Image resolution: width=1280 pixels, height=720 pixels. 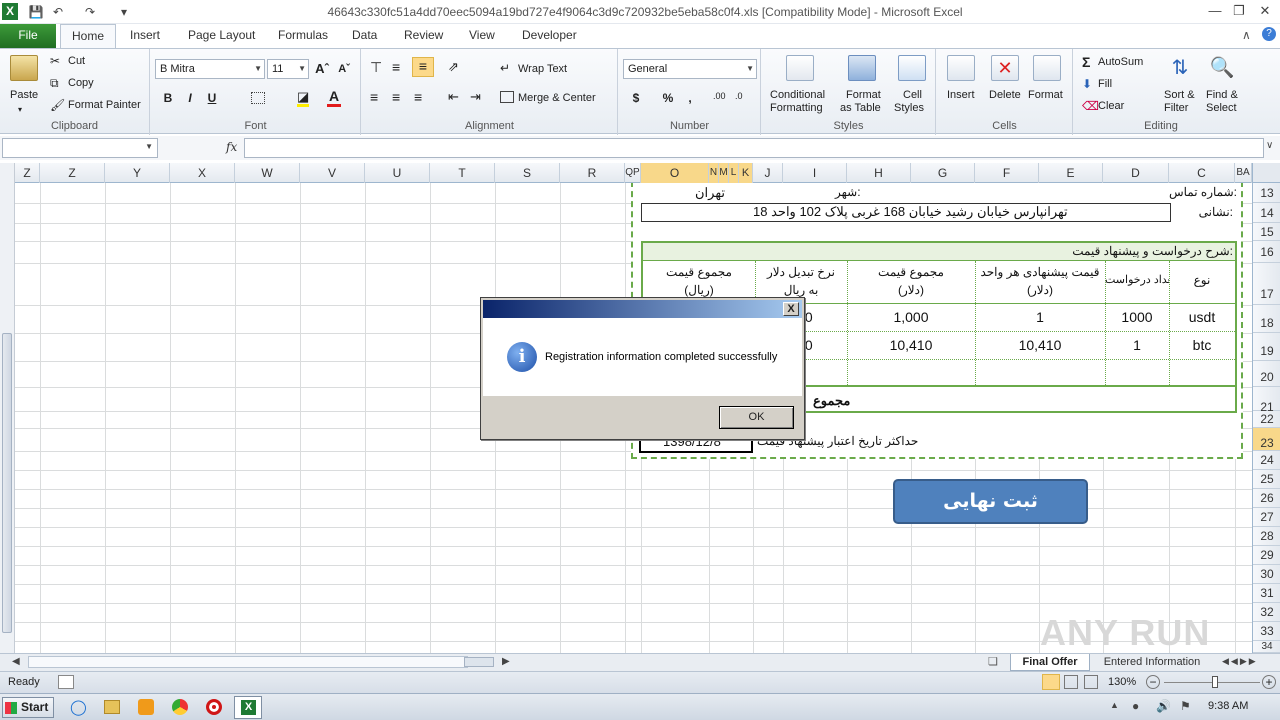 What do you see at coordinates (862, 68) in the screenshot?
I see `format-as-table-icon` at bounding box center [862, 68].